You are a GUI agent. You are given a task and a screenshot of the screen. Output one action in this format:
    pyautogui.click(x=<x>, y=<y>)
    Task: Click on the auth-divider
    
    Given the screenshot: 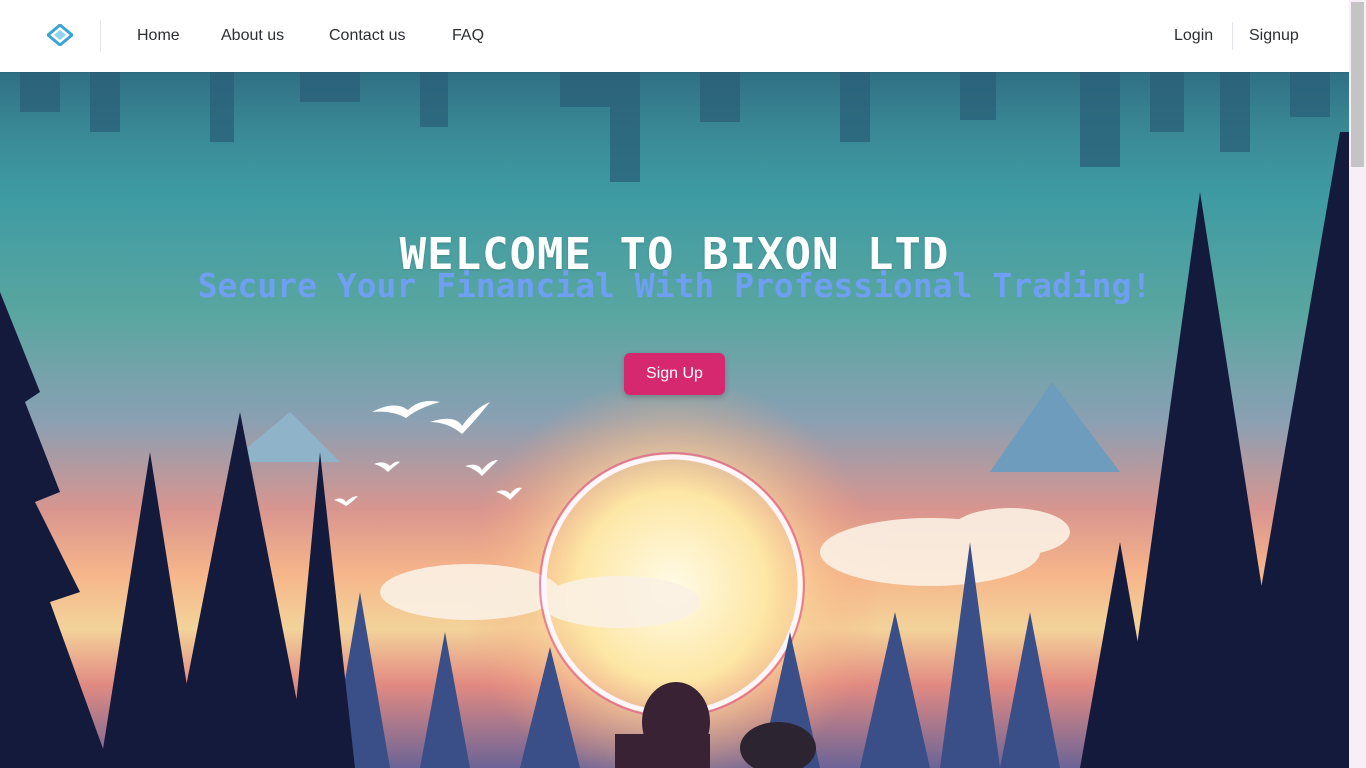 What is the action you would take?
    pyautogui.click(x=1232, y=36)
    